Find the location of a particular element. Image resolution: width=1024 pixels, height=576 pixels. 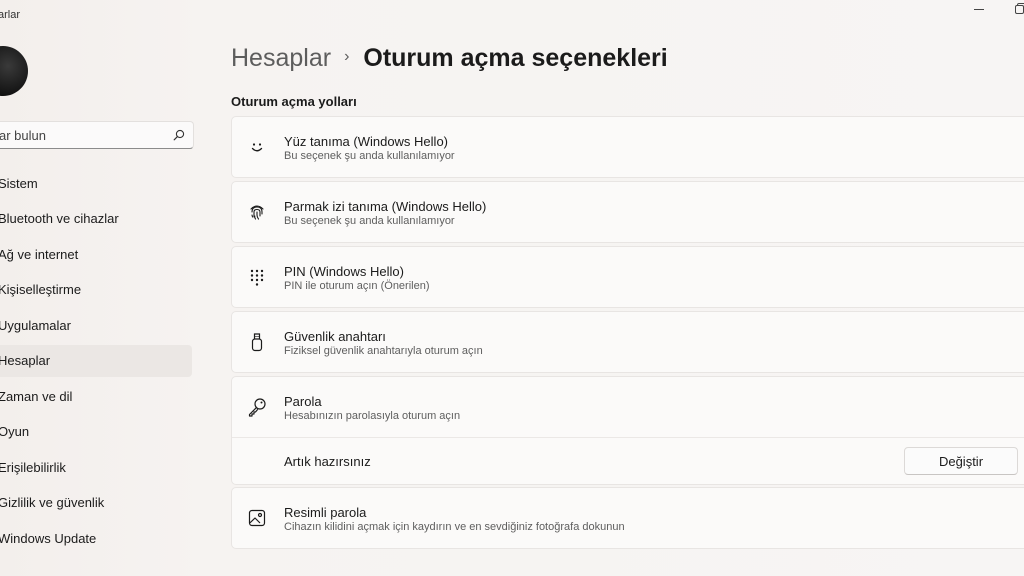

search-icon is located at coordinates (179, 135).